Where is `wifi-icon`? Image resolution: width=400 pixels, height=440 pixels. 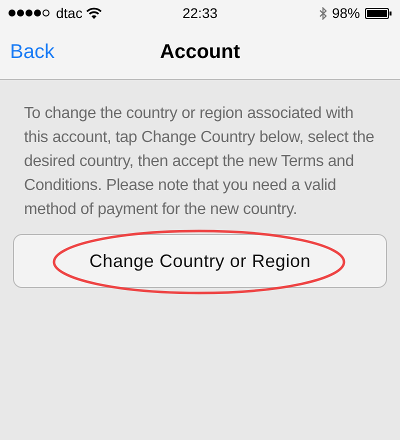
wifi-icon is located at coordinates (94, 13).